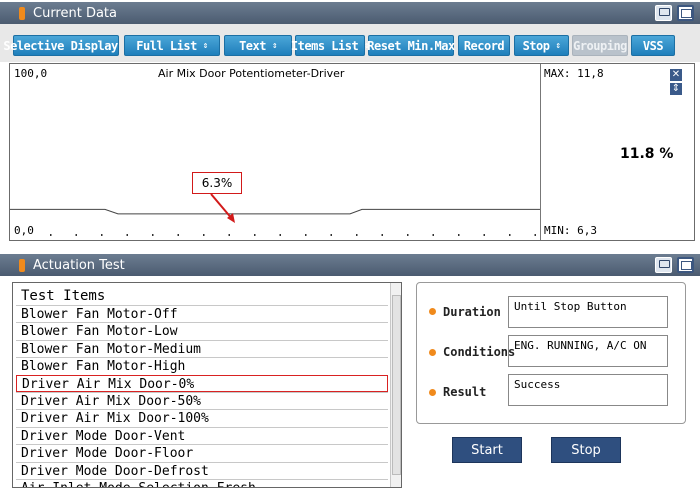 The width and height of the screenshot is (700, 499). I want to click on stop-label: Stop, so click(536, 45).